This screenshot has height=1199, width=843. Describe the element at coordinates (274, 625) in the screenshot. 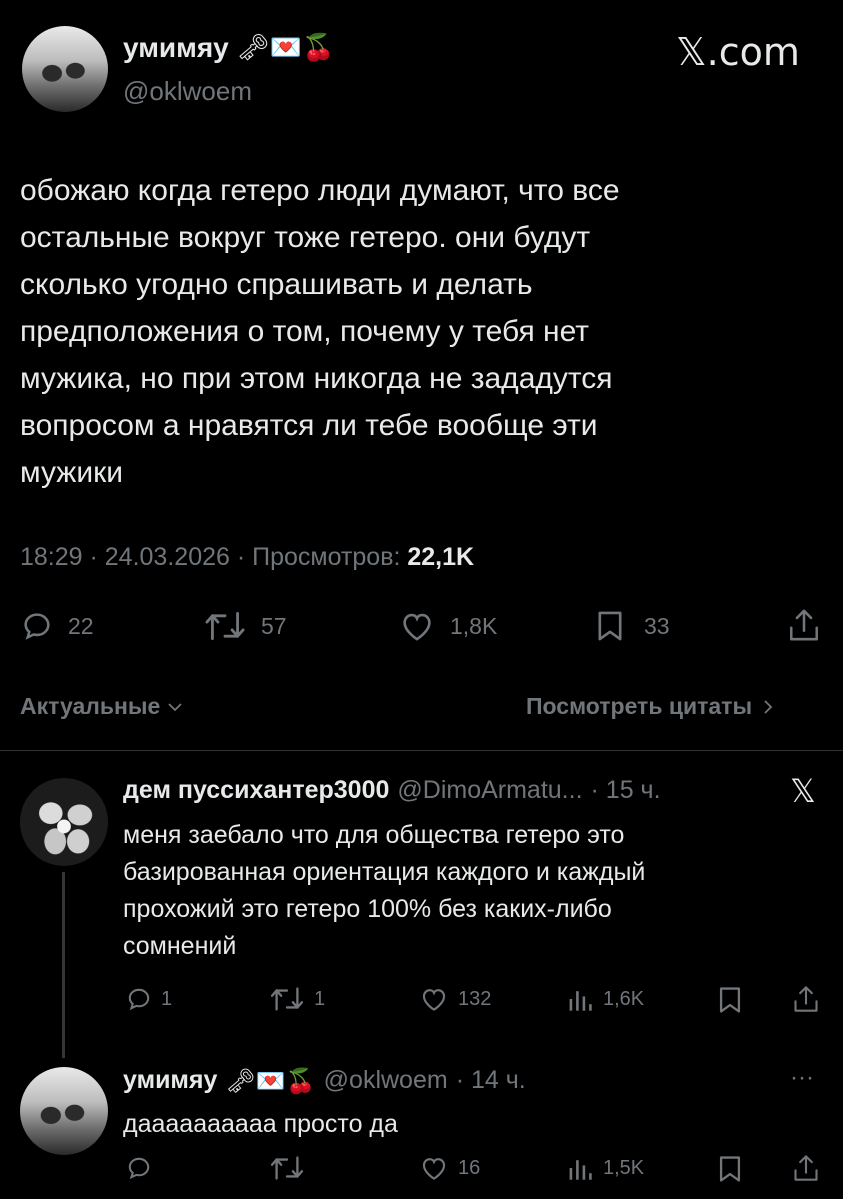

I see `retweet-count: 57` at that location.